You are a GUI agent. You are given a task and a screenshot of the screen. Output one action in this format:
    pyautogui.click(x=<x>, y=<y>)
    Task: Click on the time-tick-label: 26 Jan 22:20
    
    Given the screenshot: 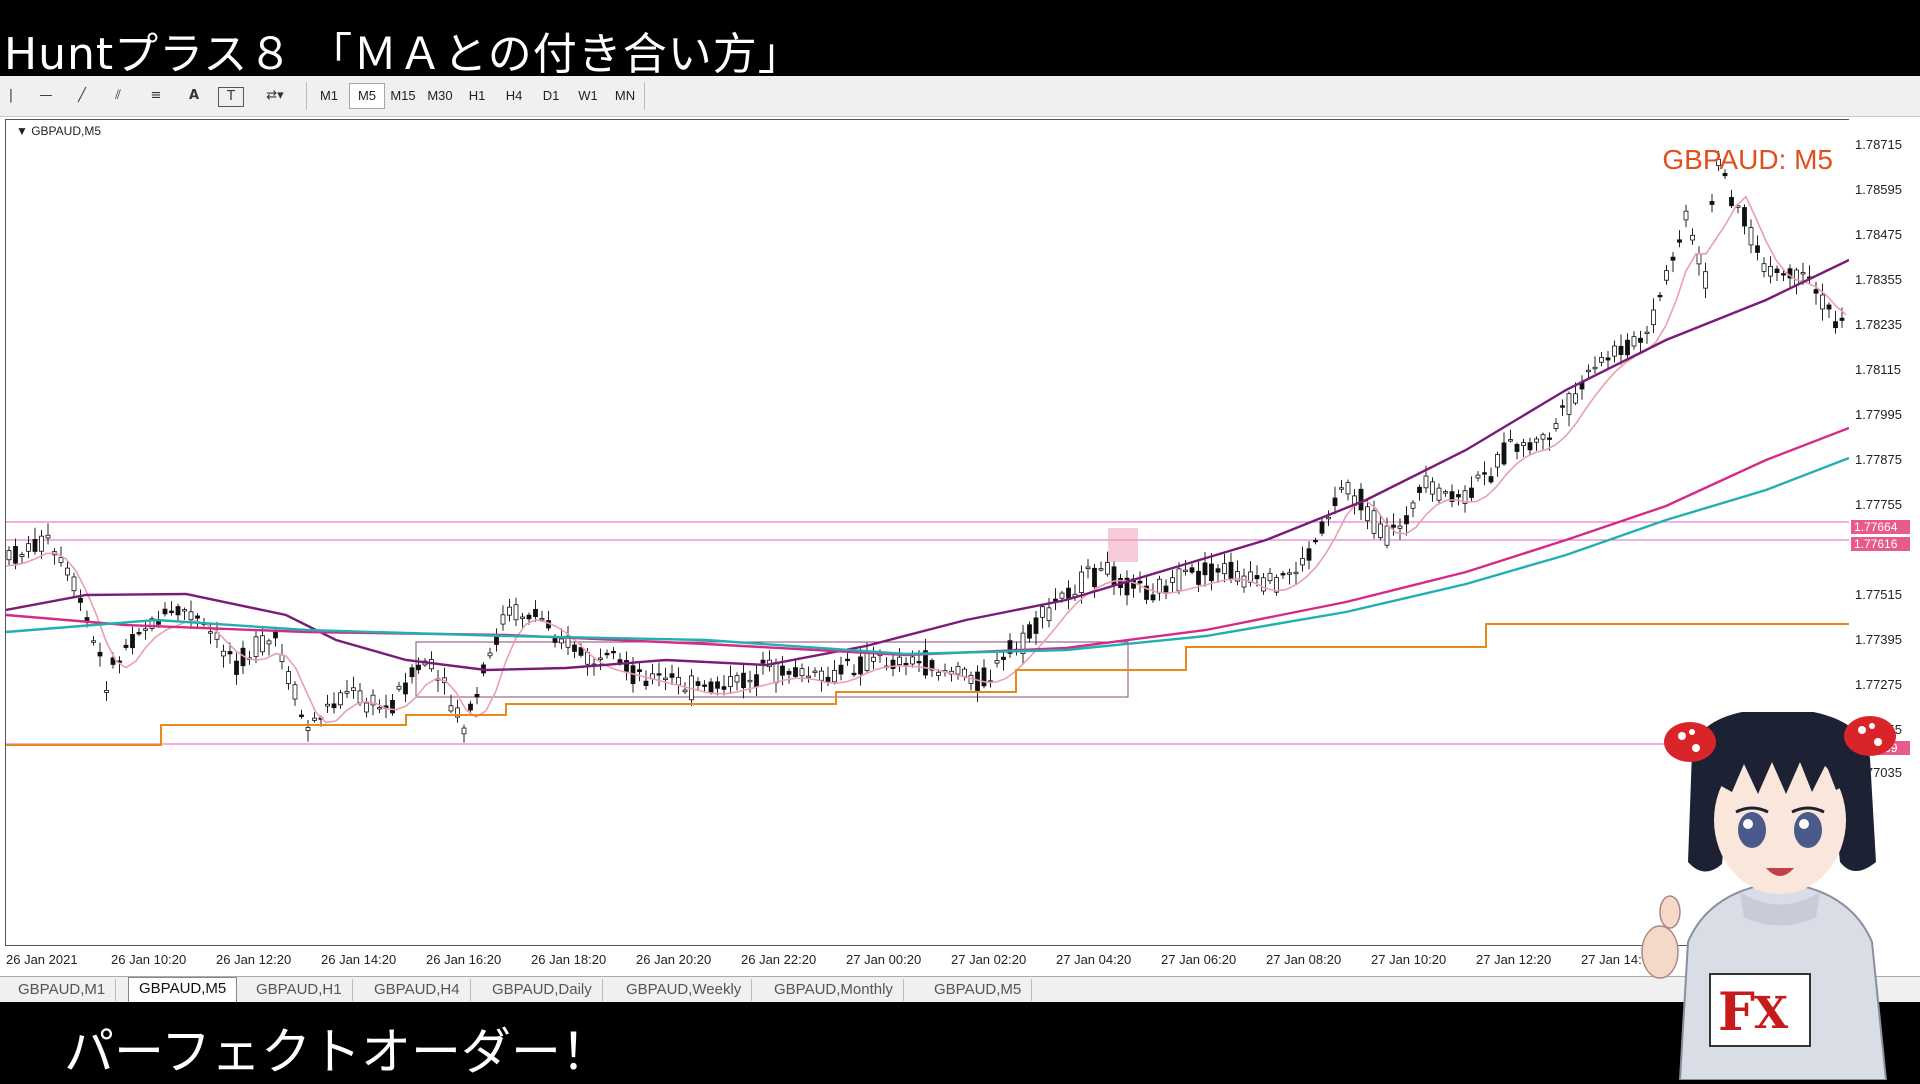 What is the action you would take?
    pyautogui.click(x=779, y=959)
    